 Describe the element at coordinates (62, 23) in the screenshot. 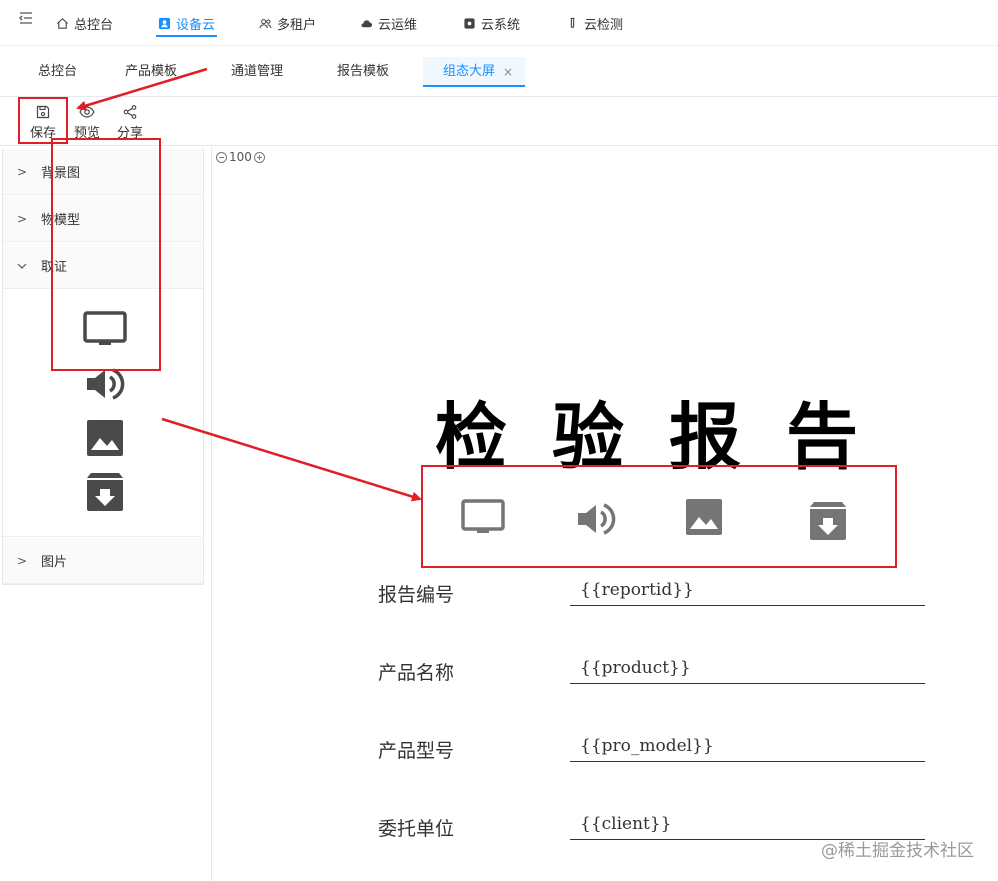

I see `home-icon` at that location.